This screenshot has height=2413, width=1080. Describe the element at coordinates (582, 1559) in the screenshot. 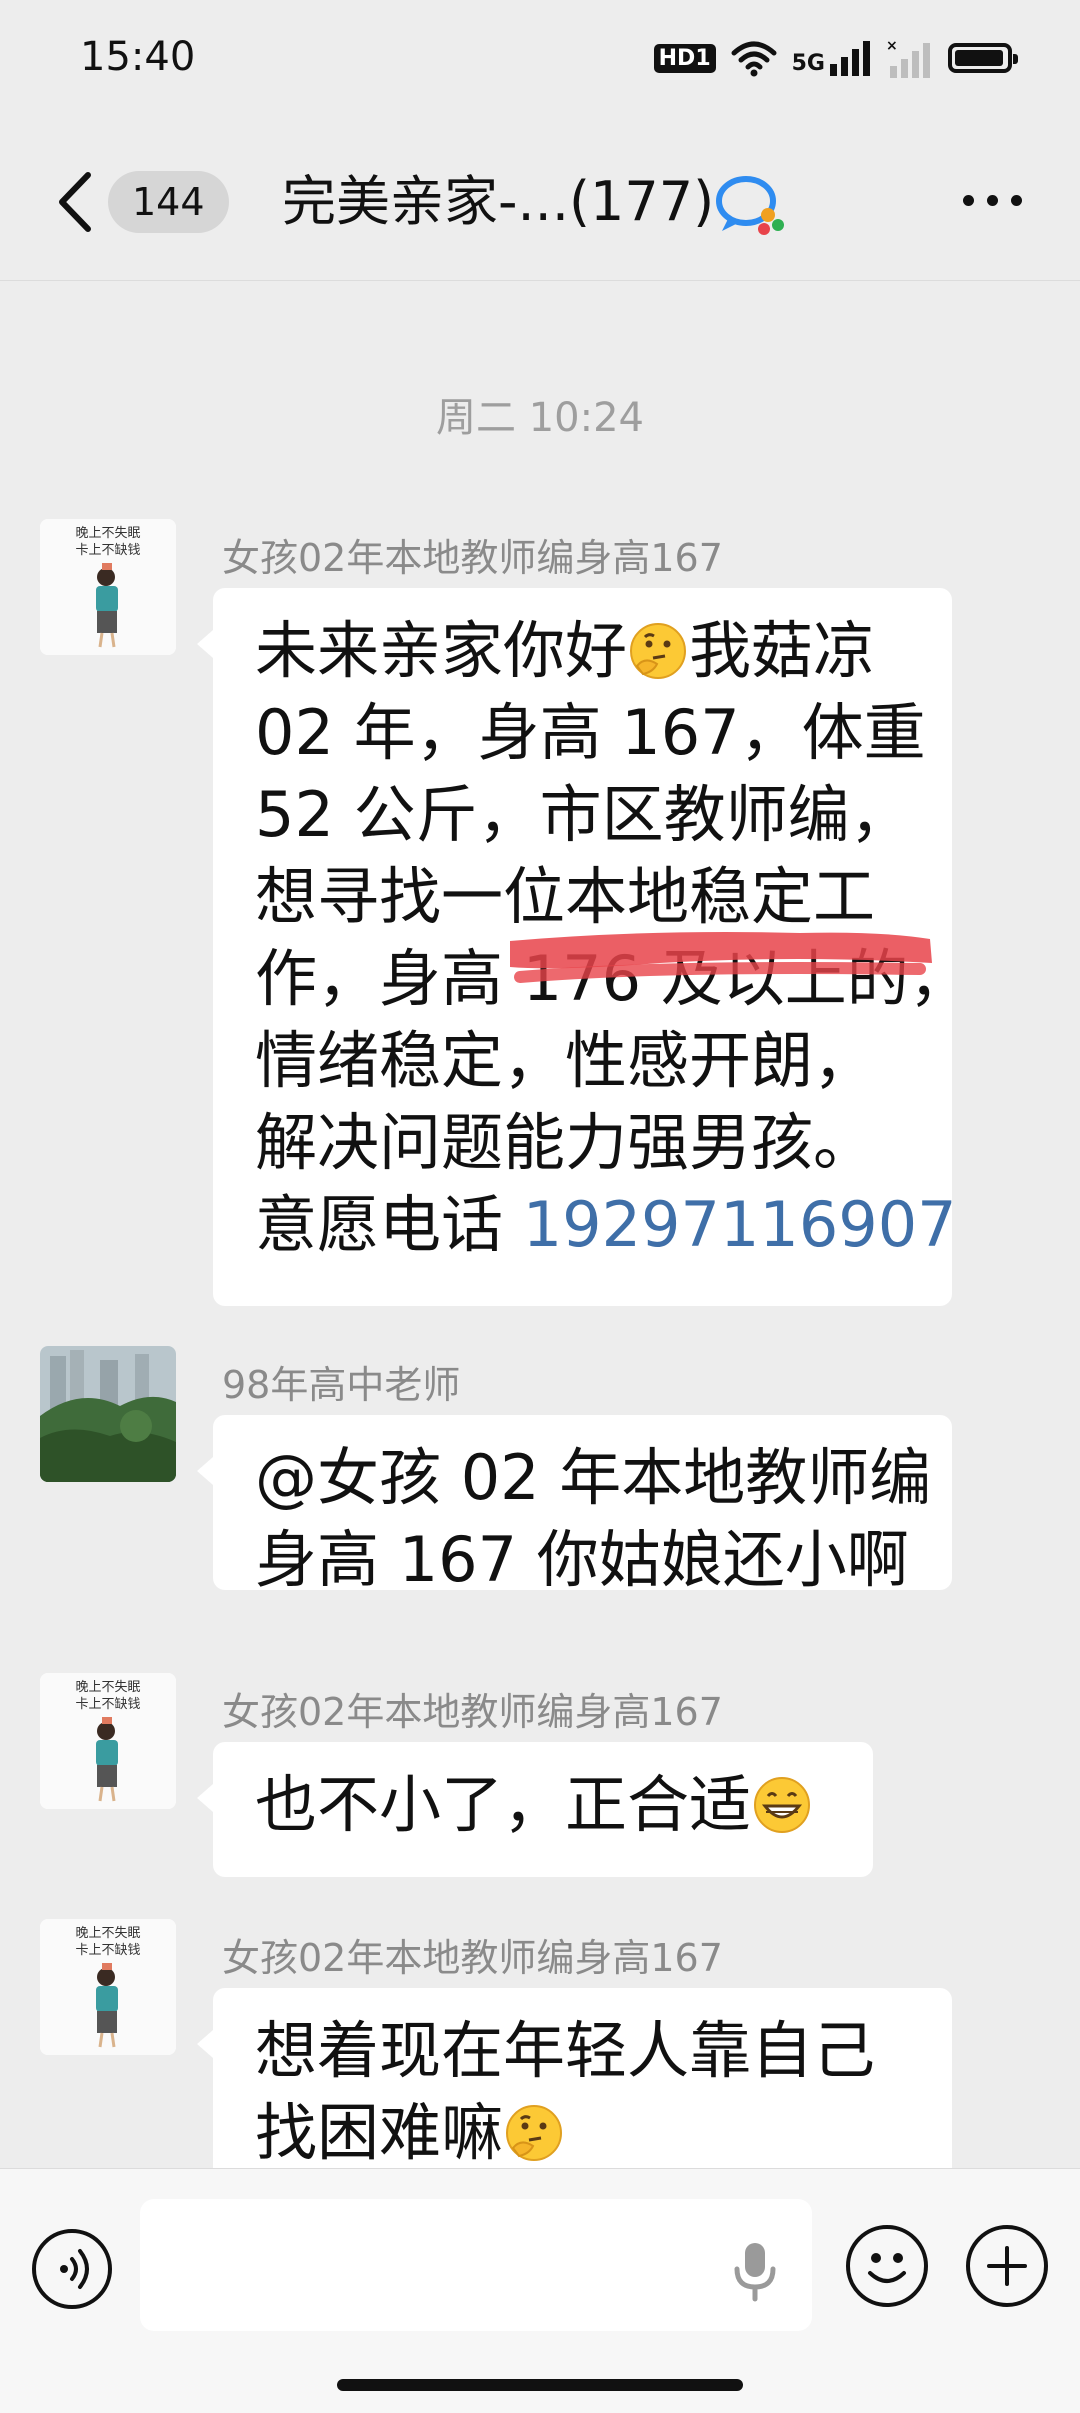

I see `message-text: 身高 167 你姑娘还小啊` at that location.